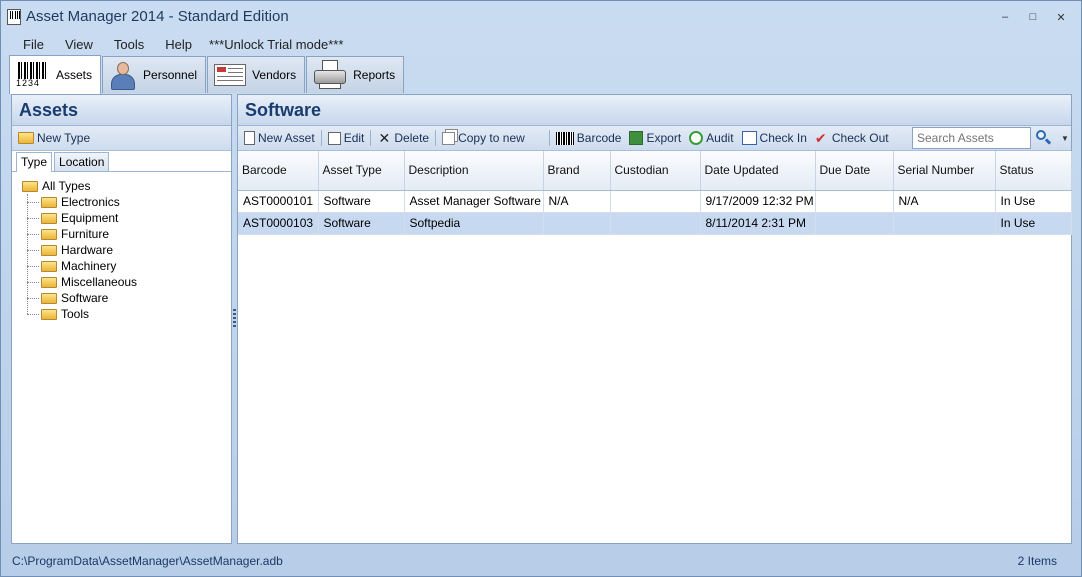 Image resolution: width=1082 pixels, height=577 pixels. I want to click on check-in-icon, so click(749, 138).